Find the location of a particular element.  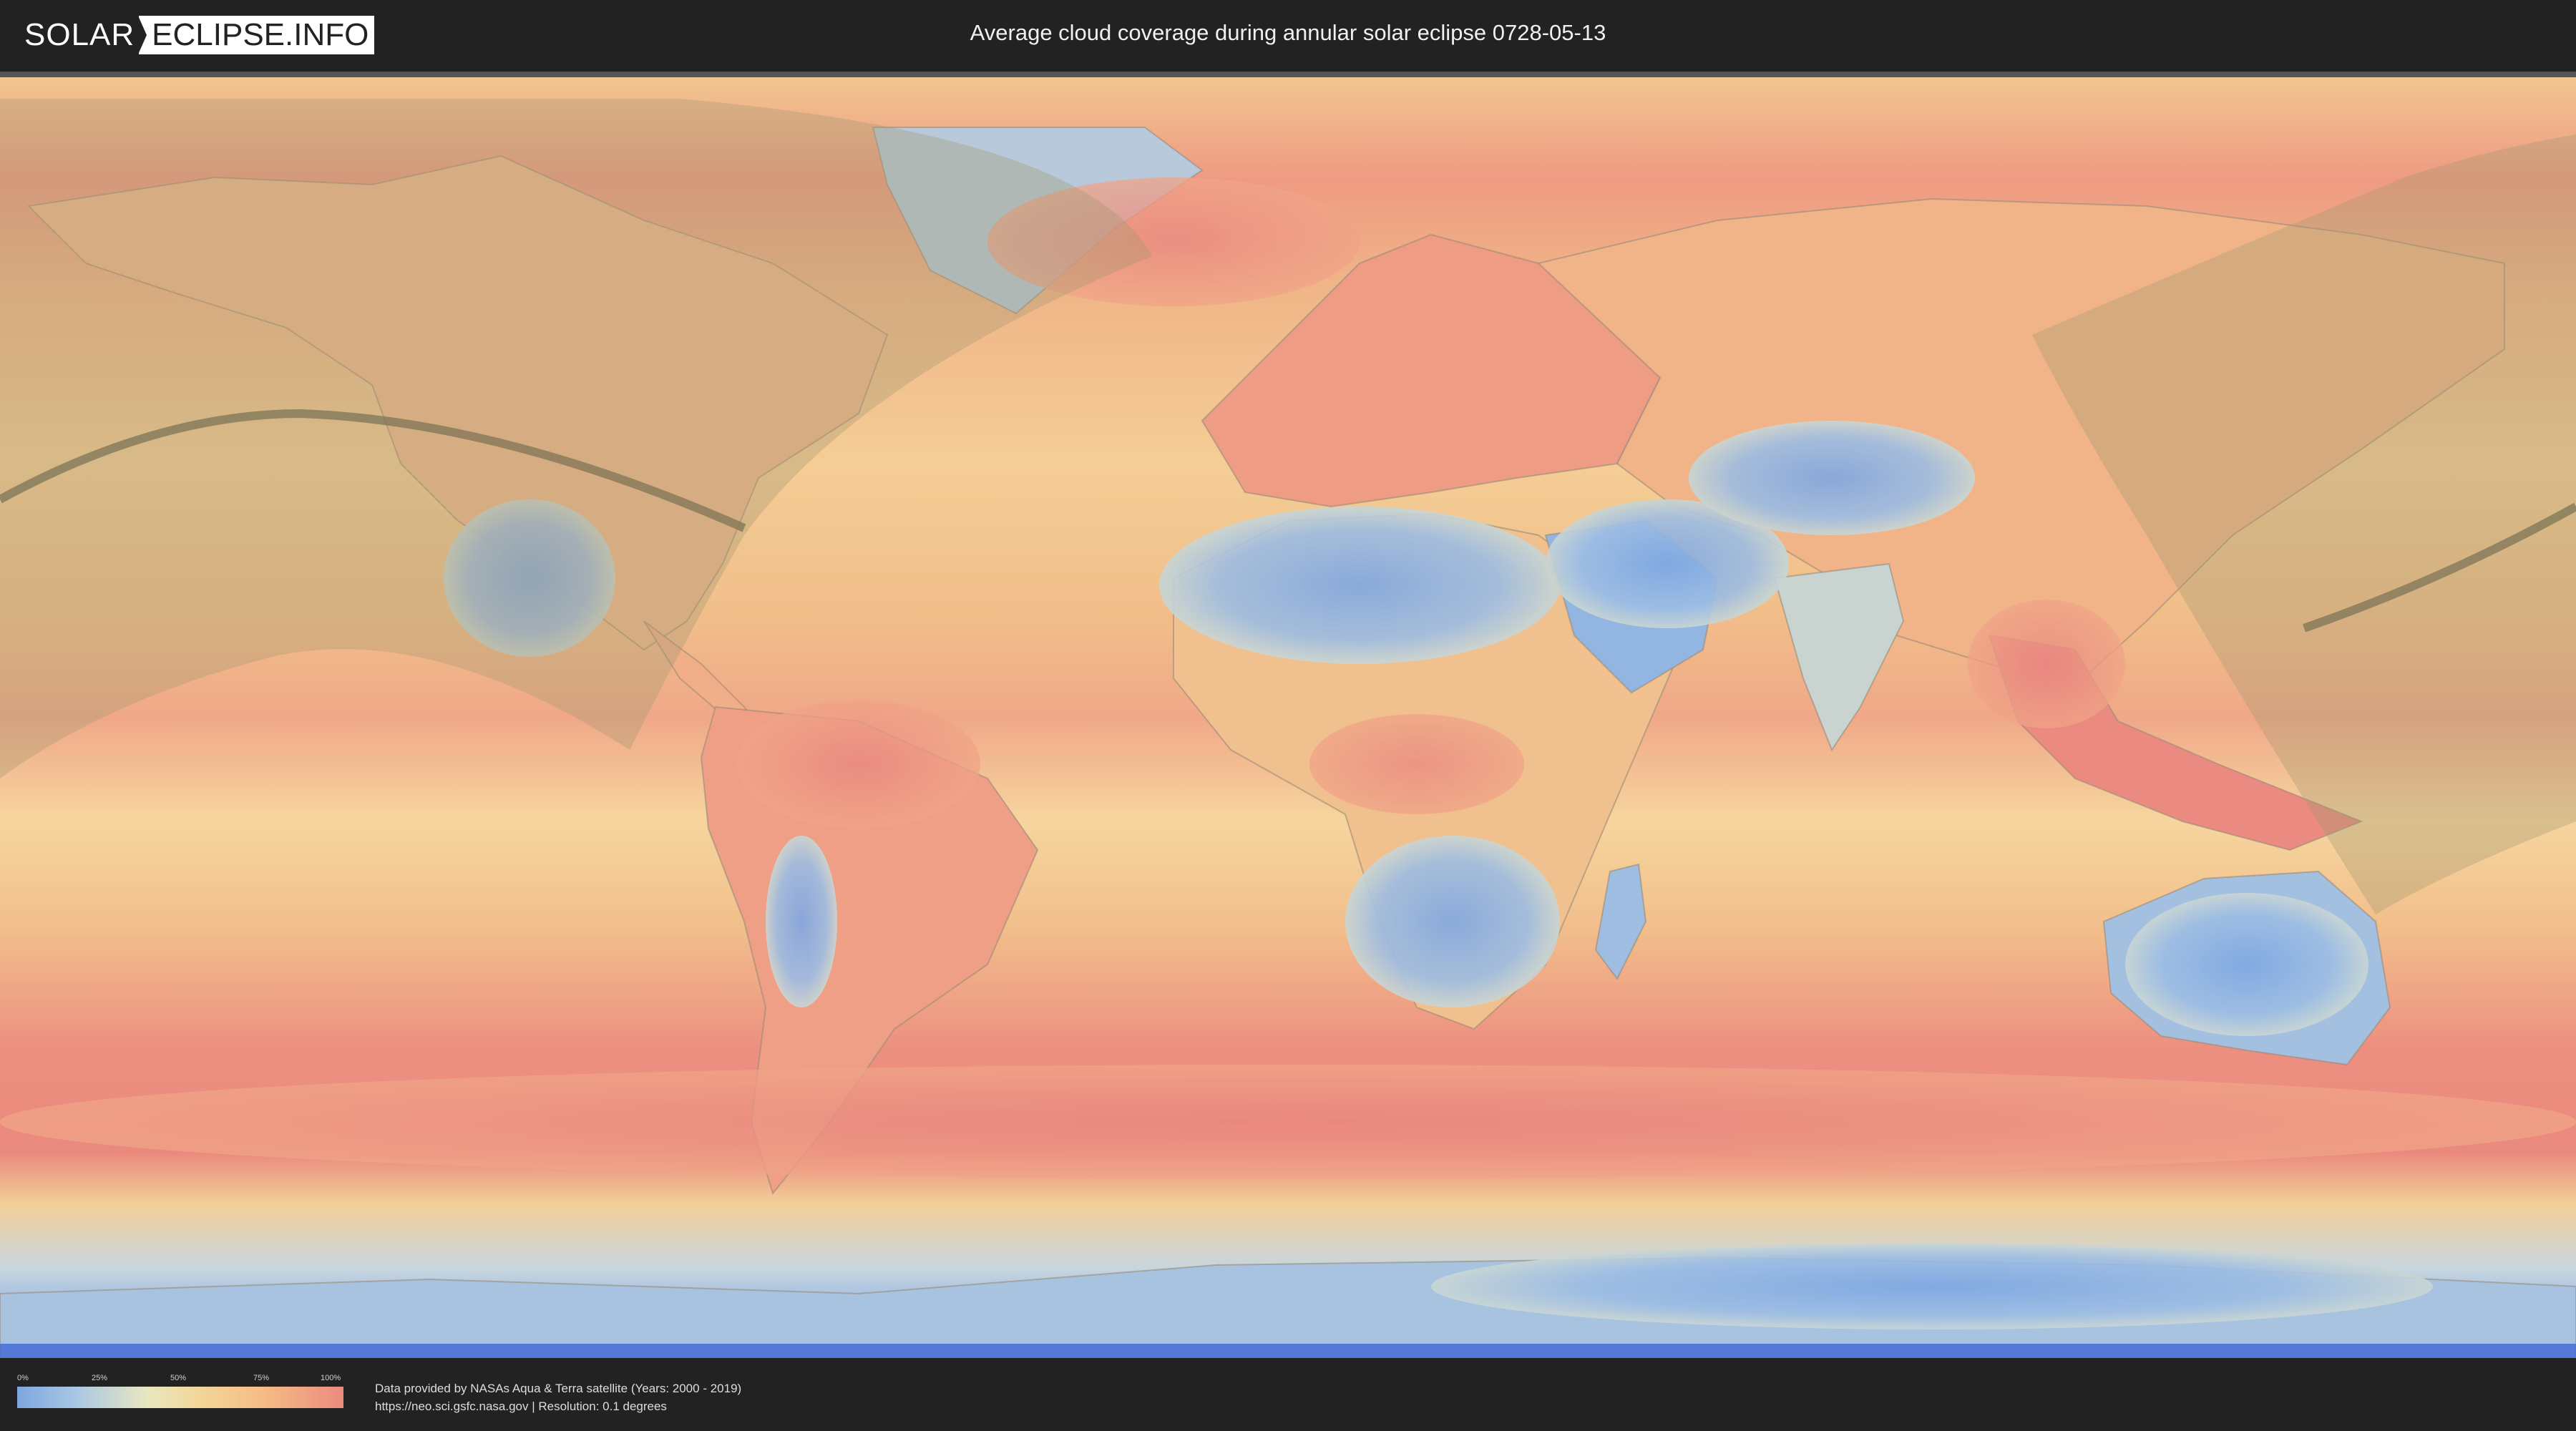

southern-africa-low-cloud is located at coordinates (1452, 922).